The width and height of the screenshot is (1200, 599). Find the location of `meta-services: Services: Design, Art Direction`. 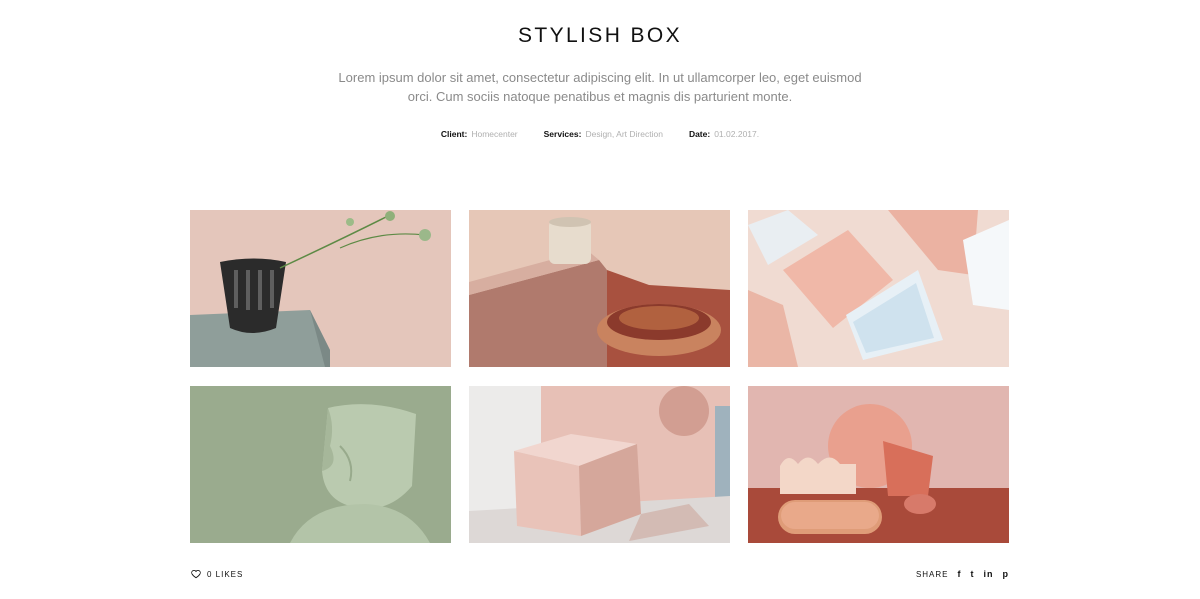

meta-services: Services: Design, Art Direction is located at coordinates (603, 134).